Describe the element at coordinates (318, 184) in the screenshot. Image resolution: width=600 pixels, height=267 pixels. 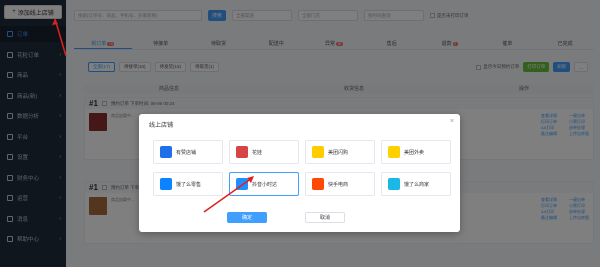
I see `kuaishou-icon` at that location.